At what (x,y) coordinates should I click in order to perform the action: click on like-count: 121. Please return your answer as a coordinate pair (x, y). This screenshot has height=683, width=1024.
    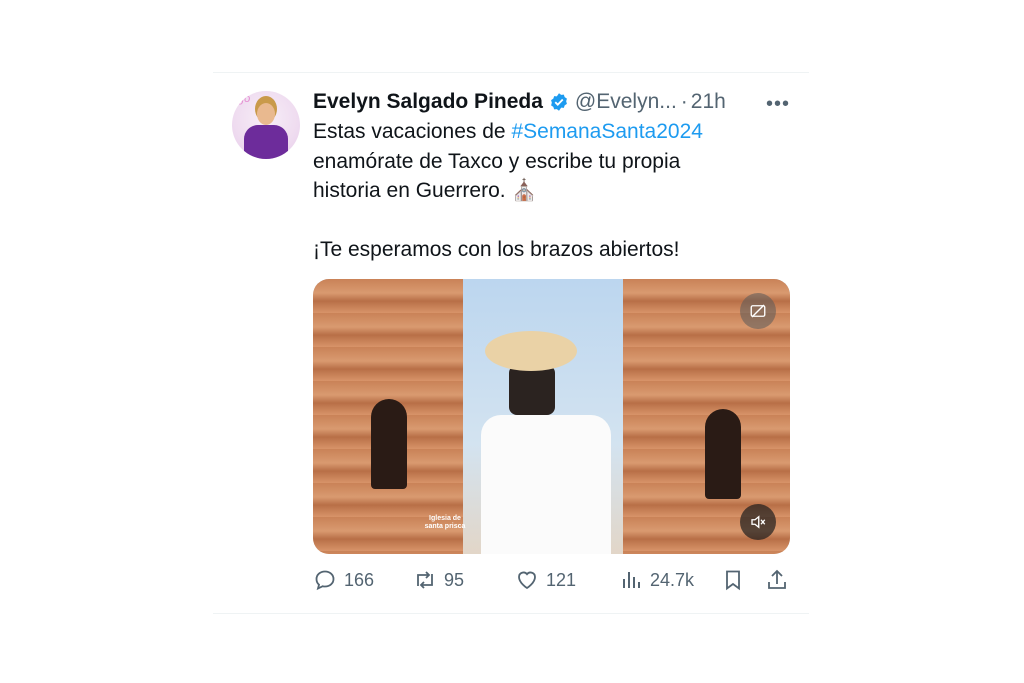
    Looking at the image, I should click on (561, 579).